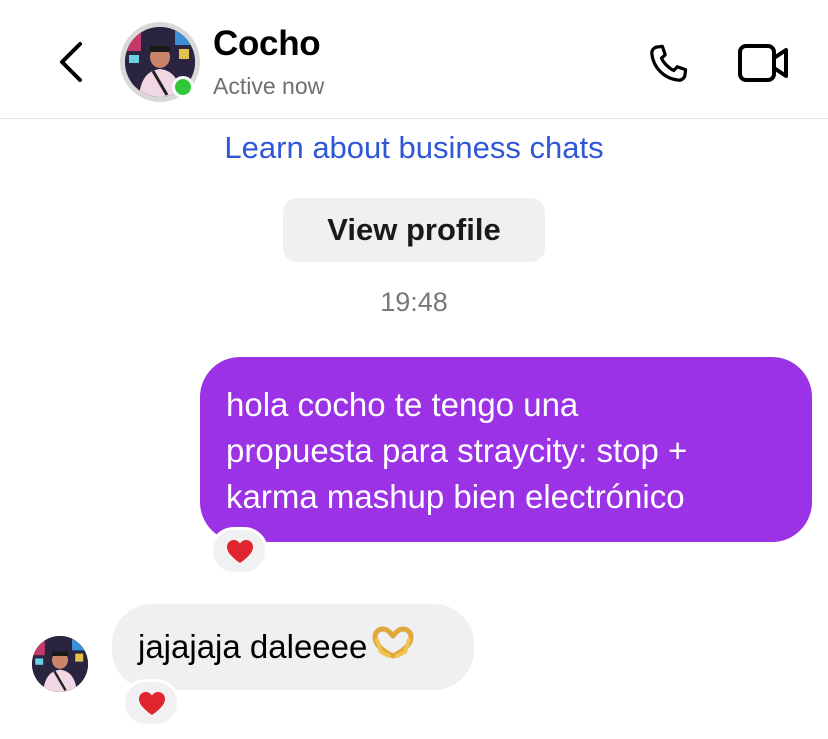 This screenshot has height=739, width=828. I want to click on message-timestamp: 19:48, so click(414, 302).